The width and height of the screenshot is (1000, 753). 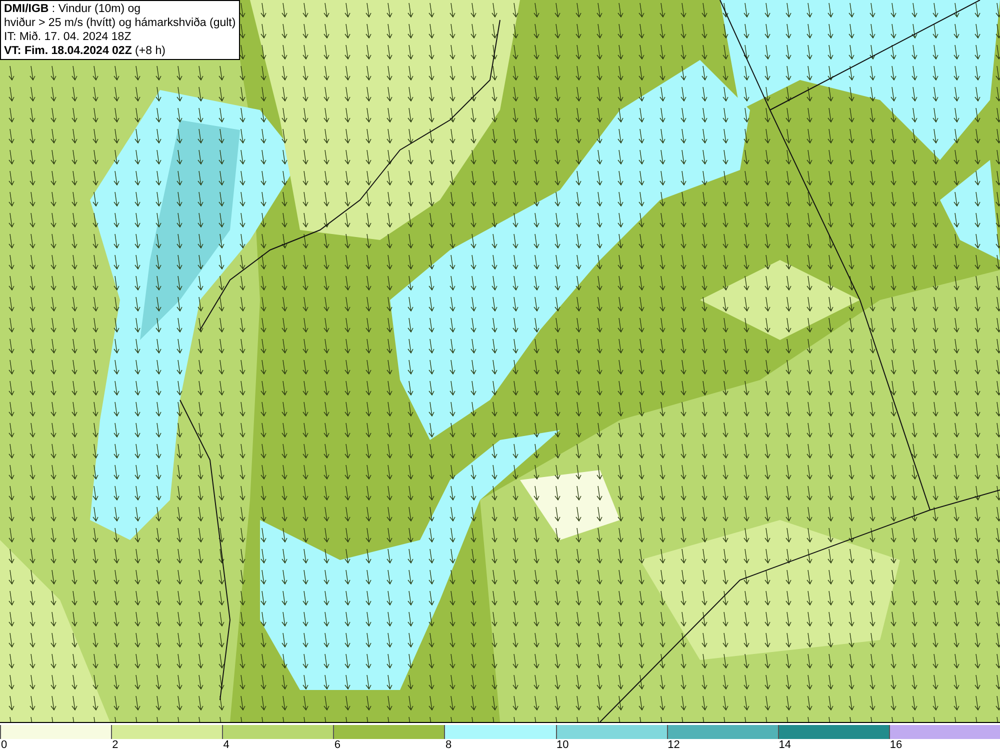 I want to click on header-text: IT: Mið. 17. 04. 2024 18Z, so click(x=68, y=37).